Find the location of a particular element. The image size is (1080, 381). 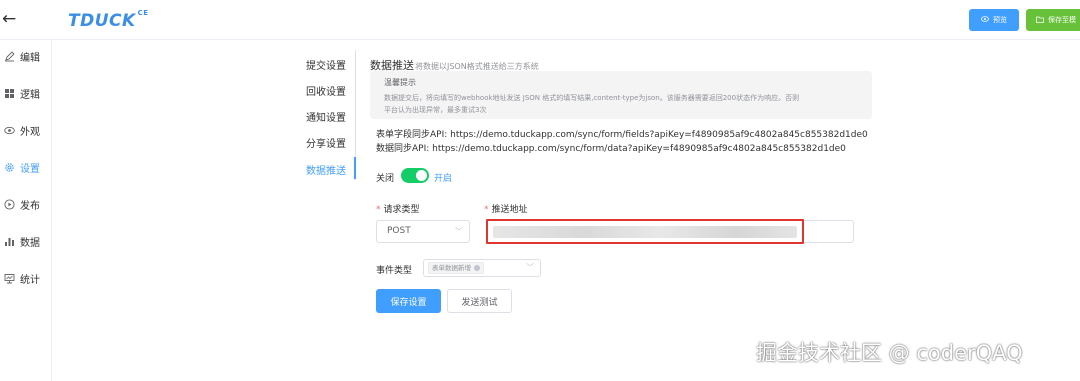

folder-icon is located at coordinates (1040, 20).